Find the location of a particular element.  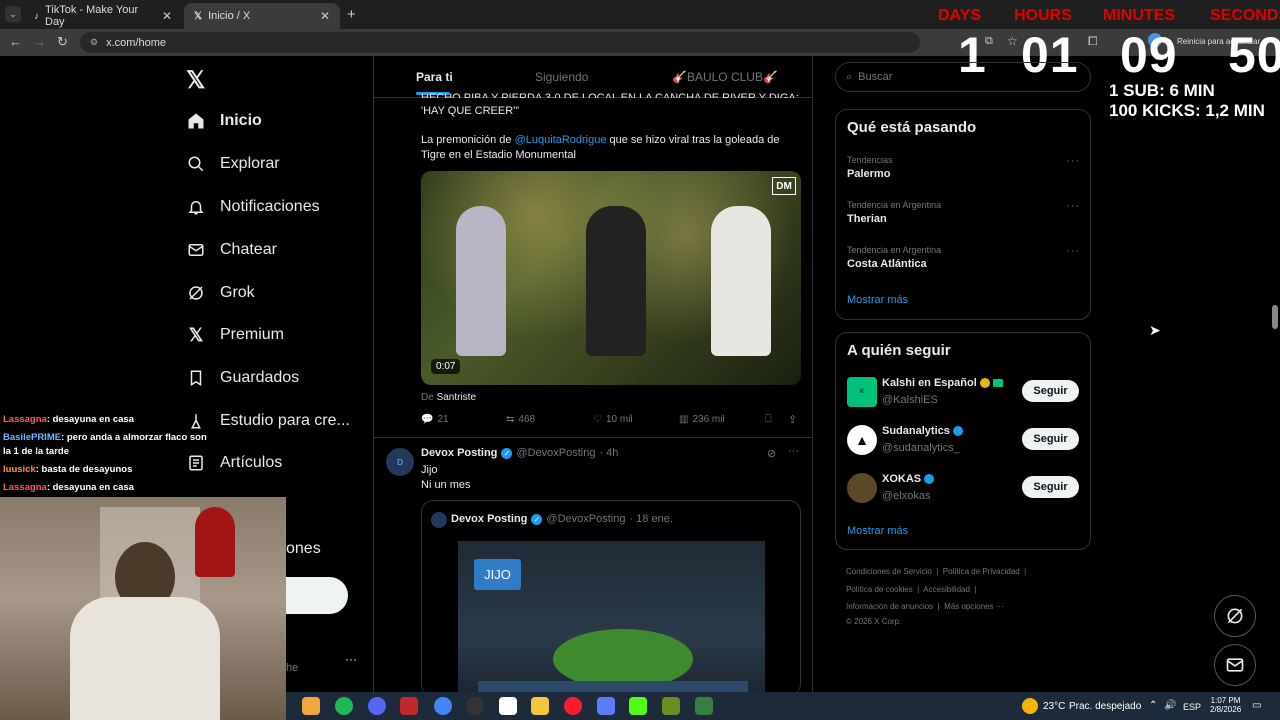

share-icon: ⇪ is located at coordinates (792, 419).